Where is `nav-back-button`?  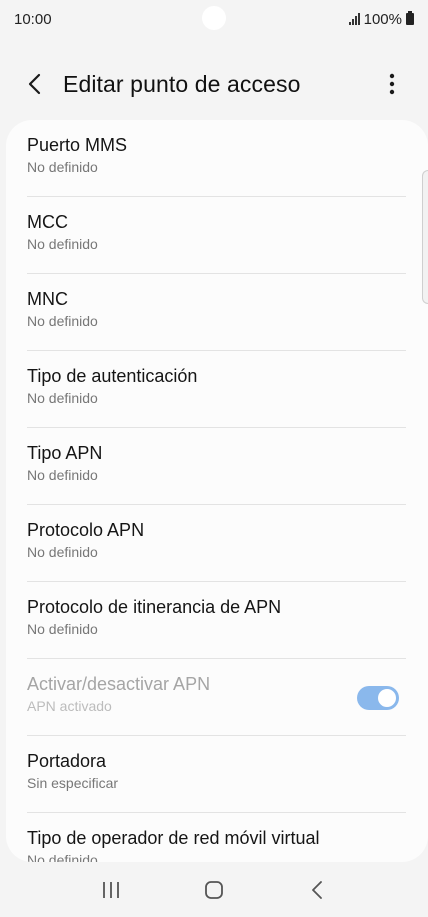 nav-back-button is located at coordinates (317, 890).